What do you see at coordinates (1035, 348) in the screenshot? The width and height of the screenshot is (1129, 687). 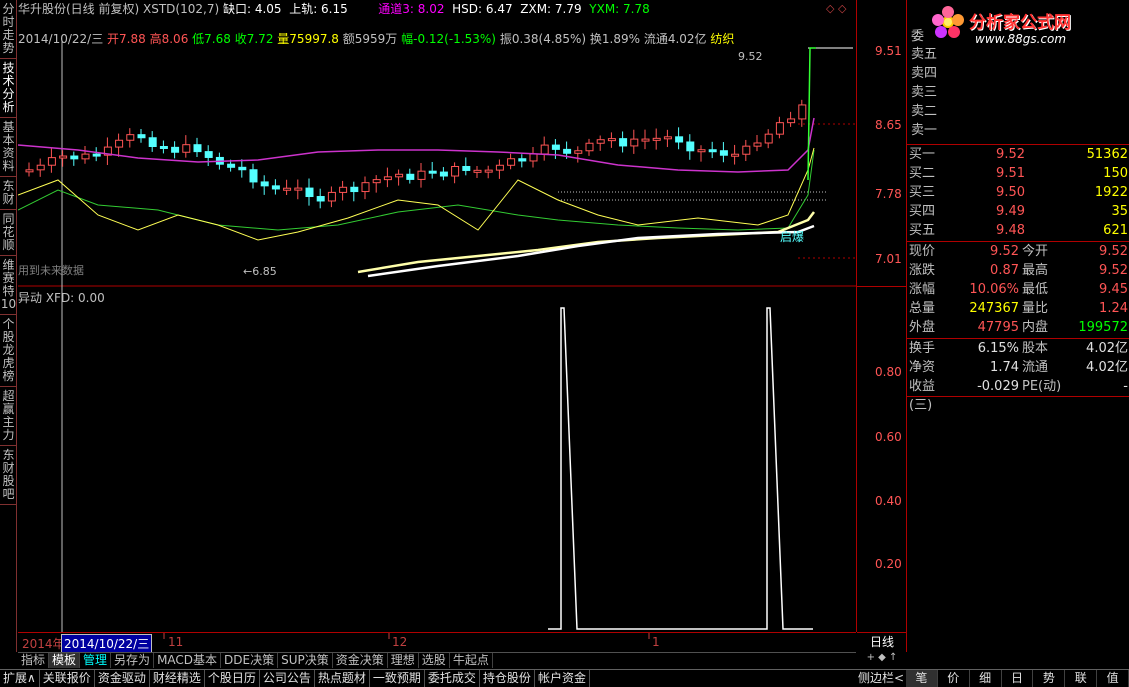 I see `stat-key2: 股本` at bounding box center [1035, 348].